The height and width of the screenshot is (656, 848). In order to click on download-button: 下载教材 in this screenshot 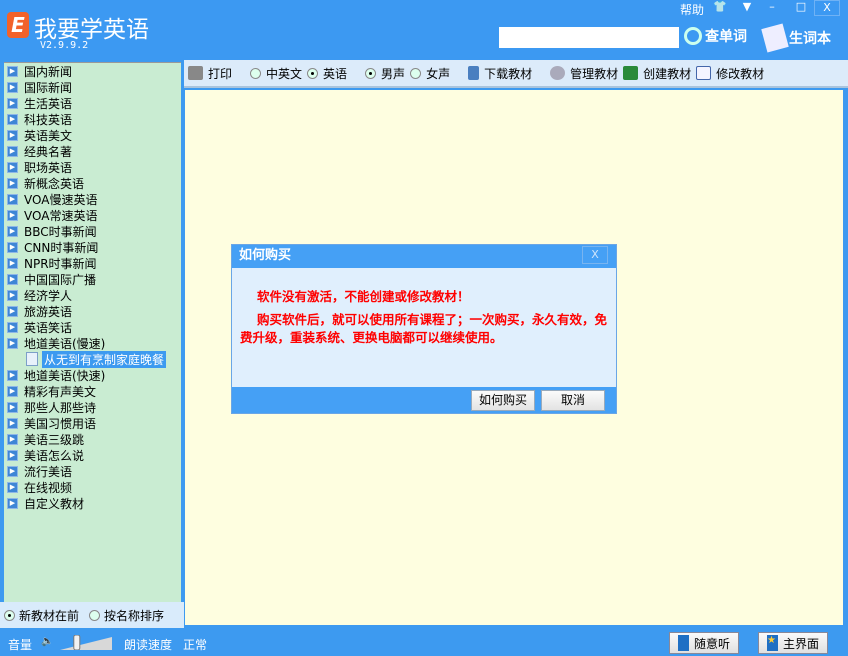, I will do `click(508, 73)`.